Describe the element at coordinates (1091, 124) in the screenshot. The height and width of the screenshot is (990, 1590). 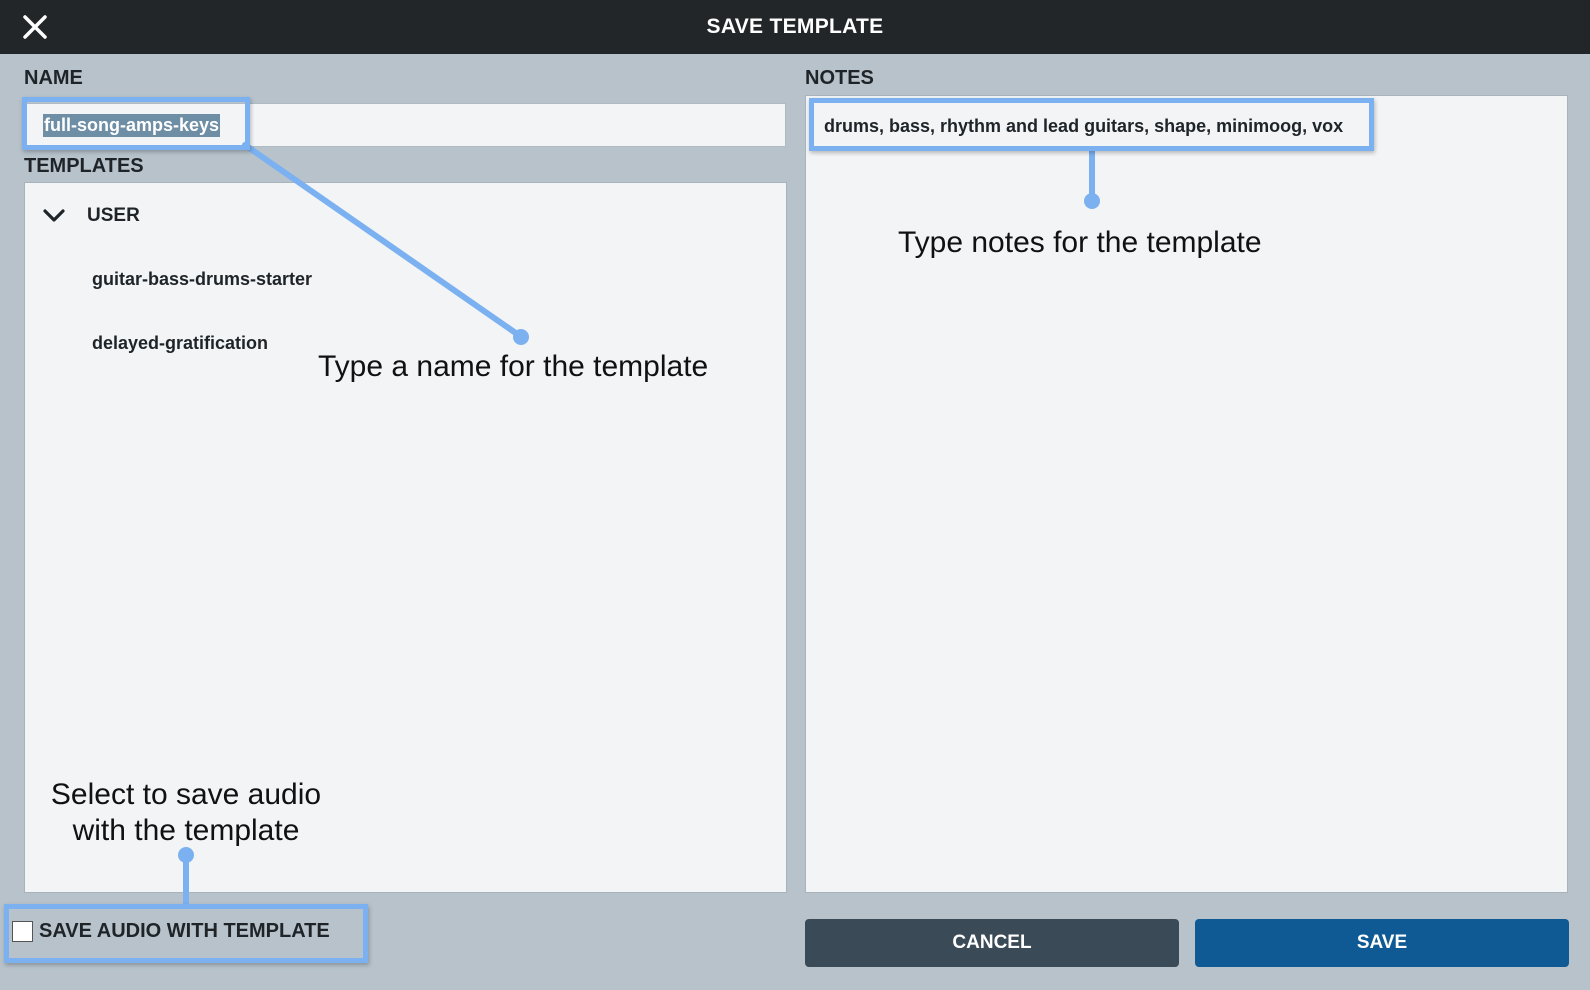
I see `notes-highlight-box` at that location.